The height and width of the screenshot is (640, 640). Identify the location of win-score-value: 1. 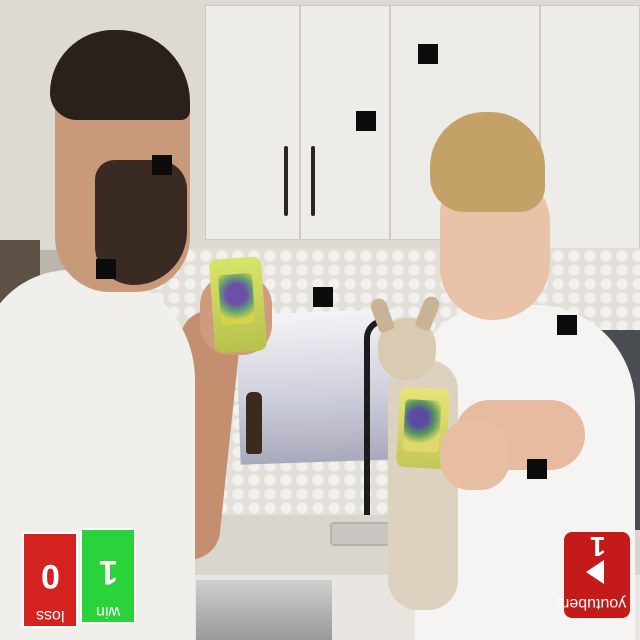
(108, 572).